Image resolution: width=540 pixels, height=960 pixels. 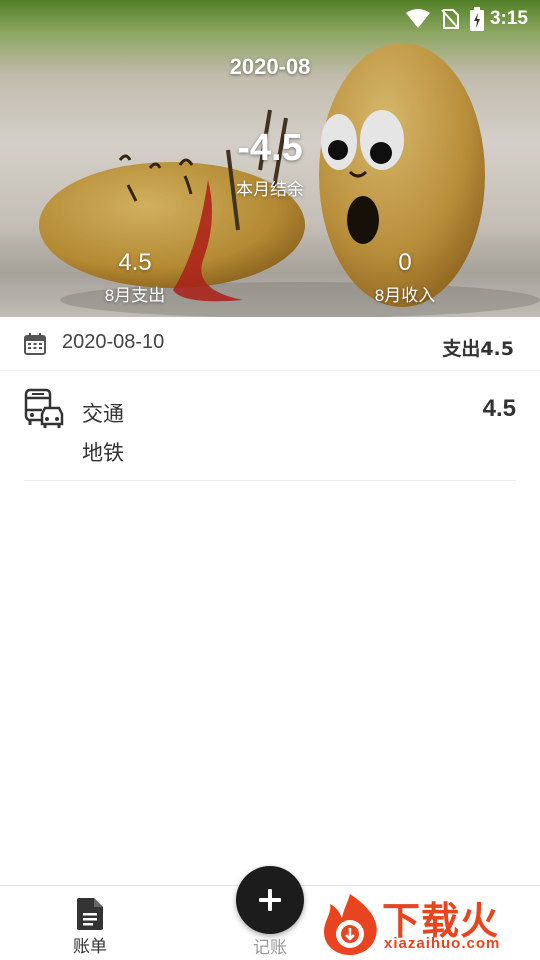 I want to click on nav-bill-label: 账单, so click(x=90, y=947).